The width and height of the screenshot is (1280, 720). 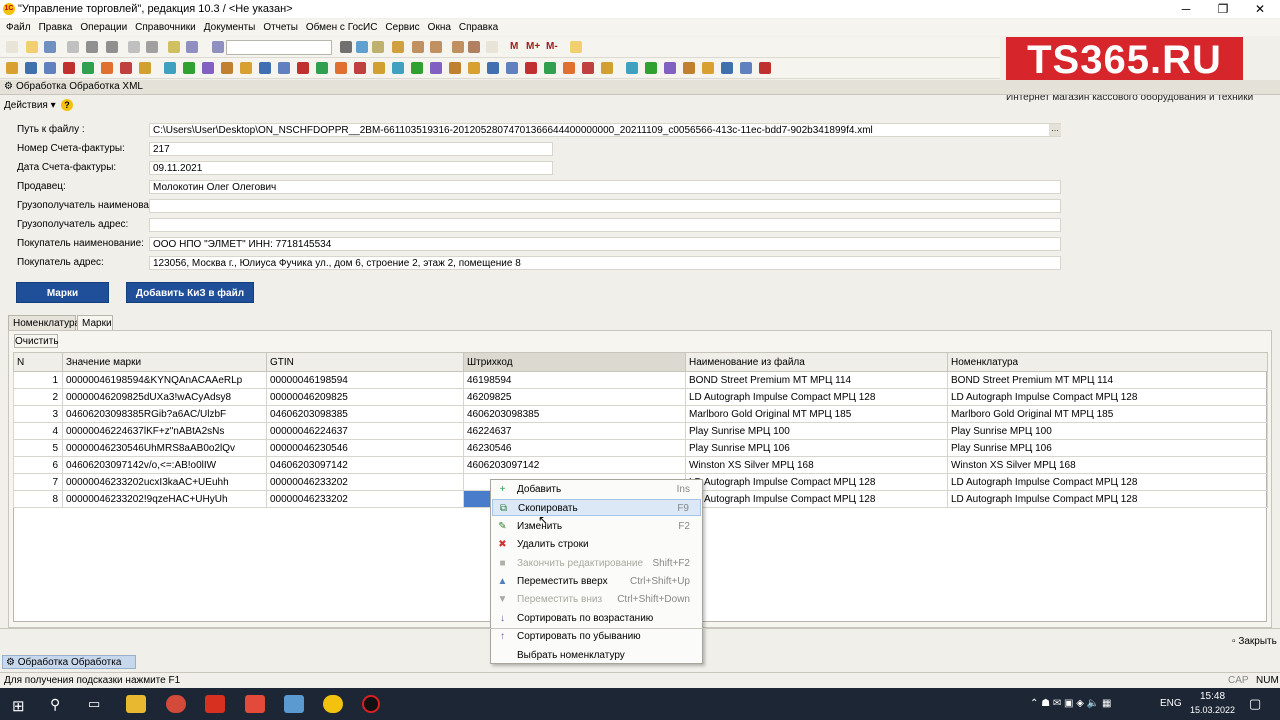 I want to click on table-cell: Marlboro Gold Original MT МРЦ 185, so click(x=1107, y=414).